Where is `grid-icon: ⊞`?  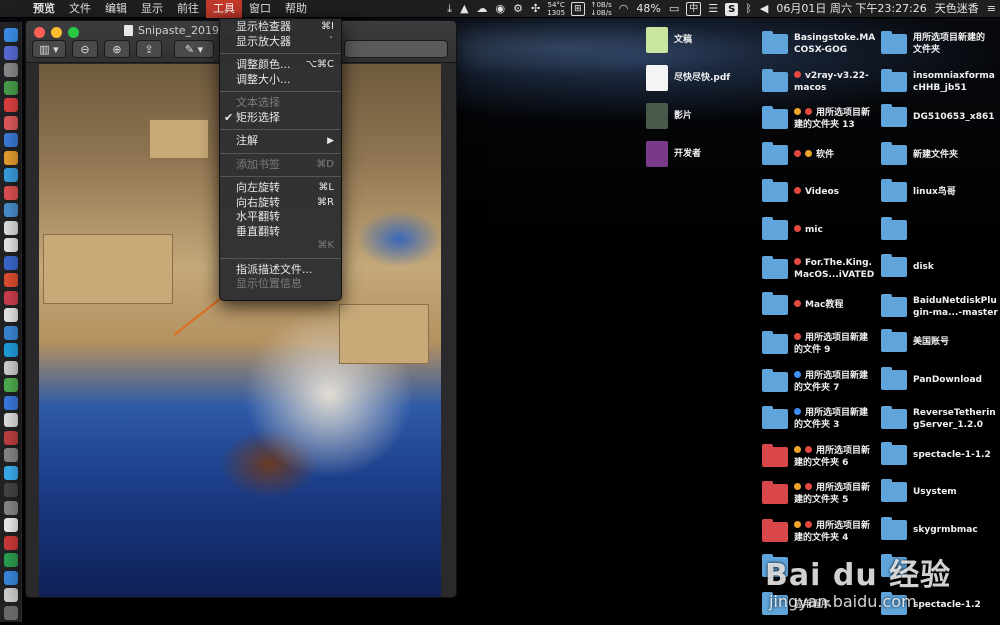
grid-icon: ⊞ is located at coordinates (578, 9).